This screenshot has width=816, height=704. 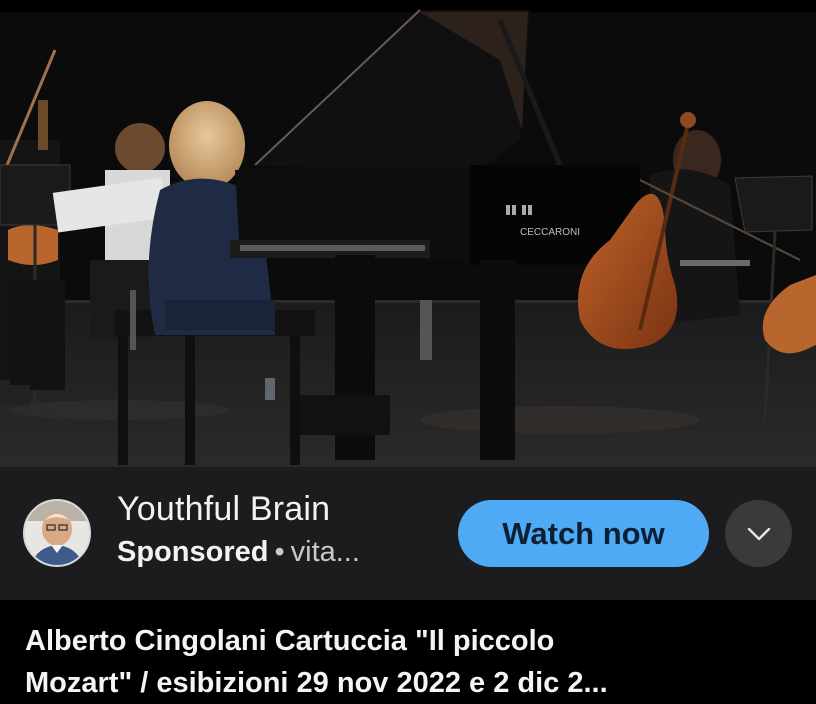 What do you see at coordinates (290, 641) in the screenshot?
I see `post-title-line-1: Alberto Cingolani Cartuccia "Il piccolo` at bounding box center [290, 641].